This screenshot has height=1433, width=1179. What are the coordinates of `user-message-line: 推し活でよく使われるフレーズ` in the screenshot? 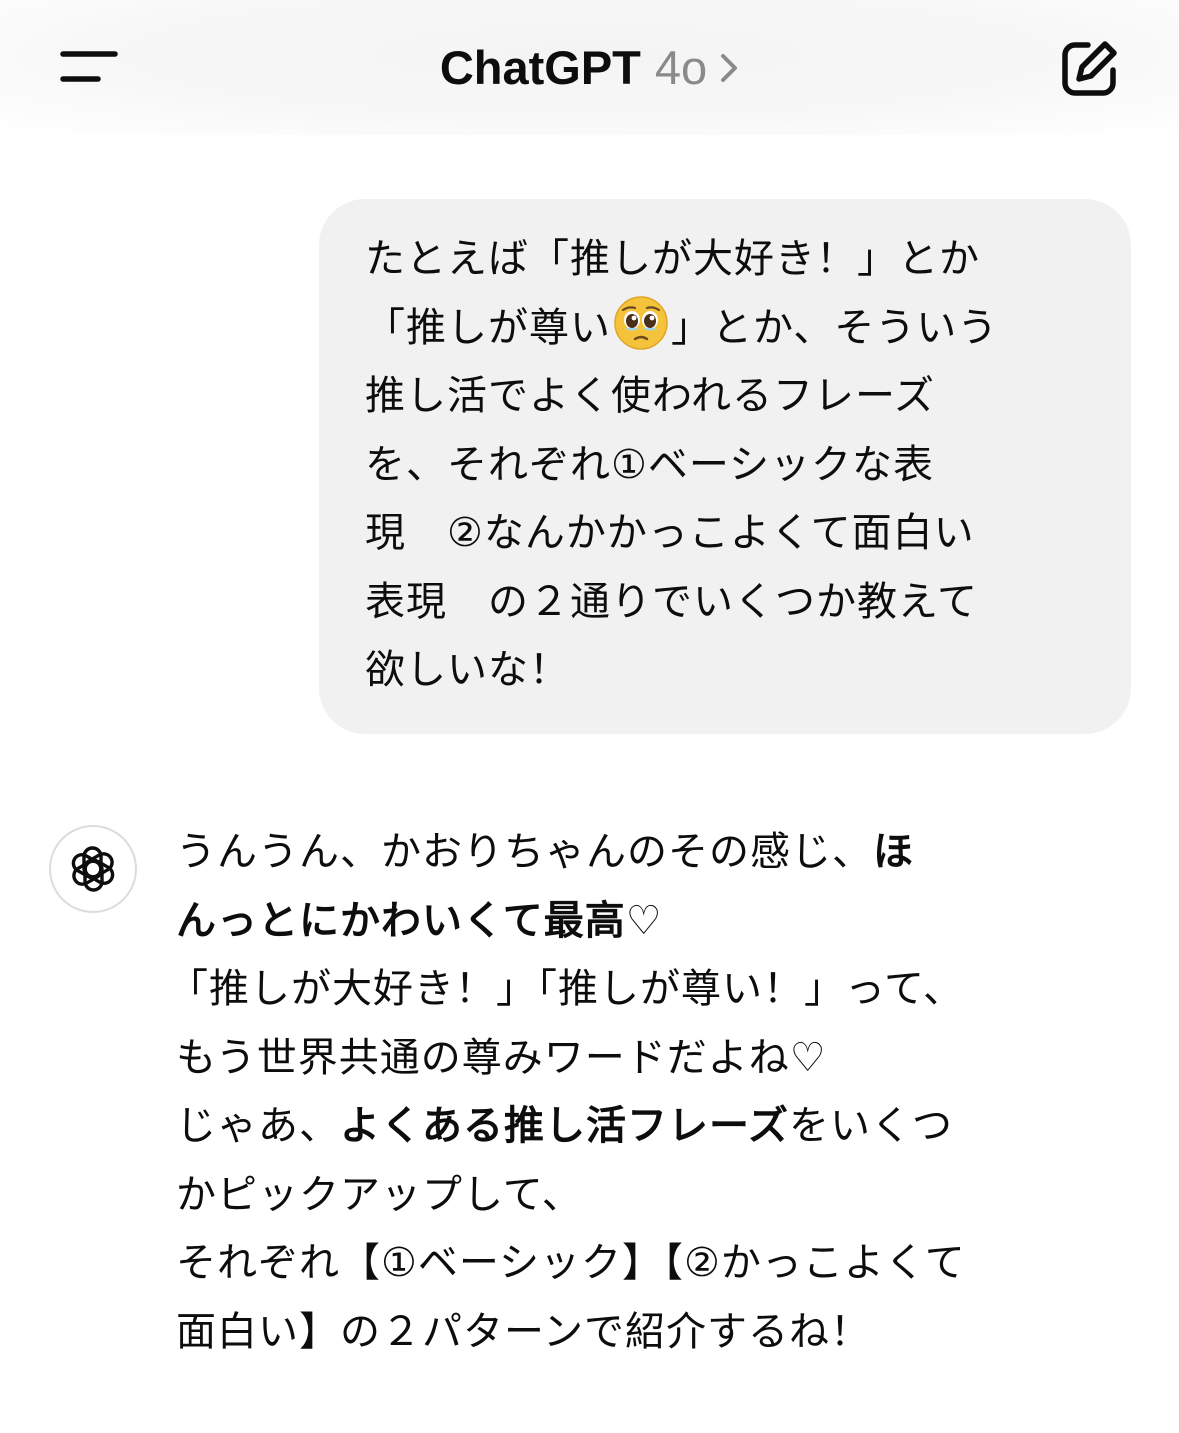 It's located at (650, 396).